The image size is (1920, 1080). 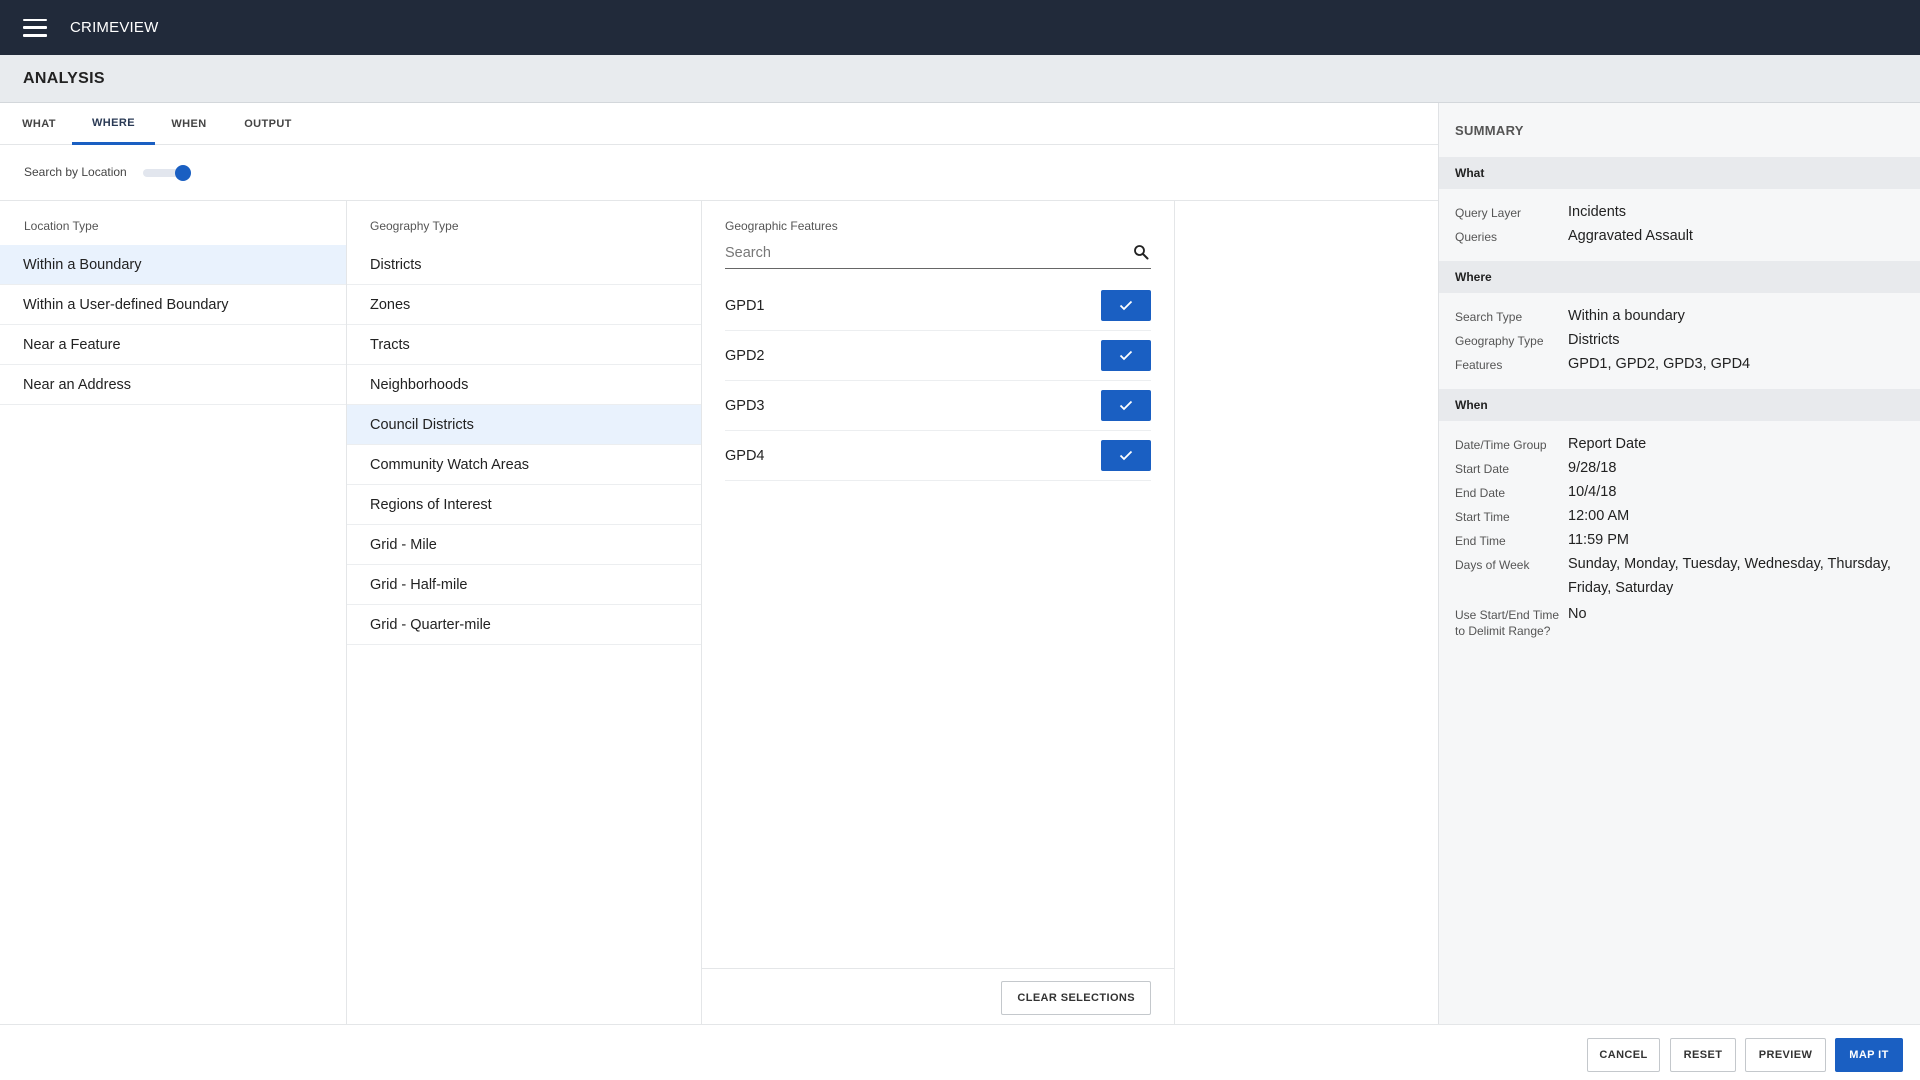 What do you see at coordinates (960, 27) in the screenshot?
I see `top-bar: CRIMEVIEW` at bounding box center [960, 27].